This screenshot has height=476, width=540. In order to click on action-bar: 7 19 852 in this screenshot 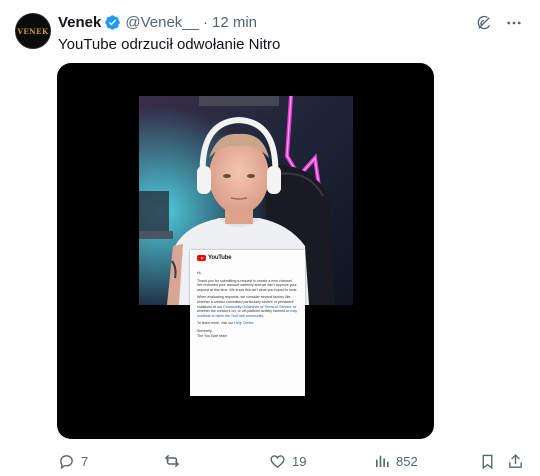, I will do `click(293, 461)`.